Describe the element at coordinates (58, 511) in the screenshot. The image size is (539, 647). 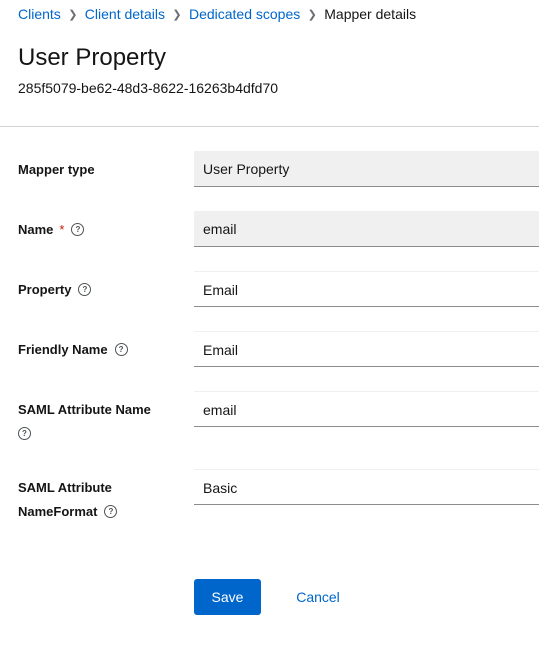
I see `saml-nameformat-label-line2: NameFormat` at that location.